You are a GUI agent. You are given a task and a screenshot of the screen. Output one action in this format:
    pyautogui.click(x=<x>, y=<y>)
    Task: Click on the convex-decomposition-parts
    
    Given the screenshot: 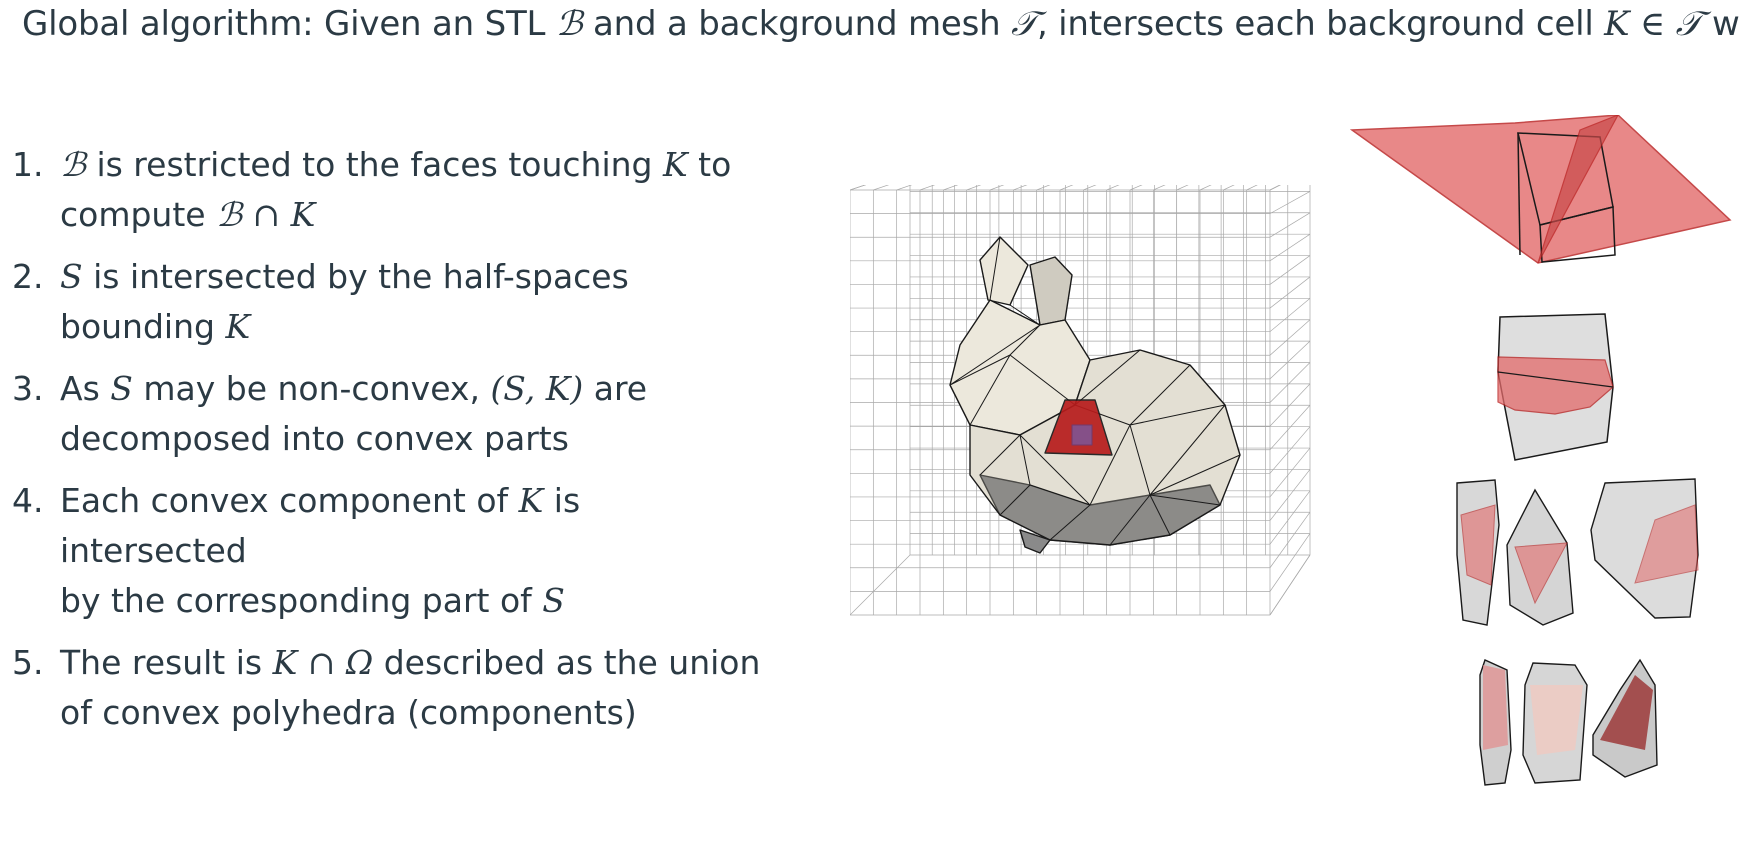 What is the action you would take?
    pyautogui.click(x=1577, y=552)
    